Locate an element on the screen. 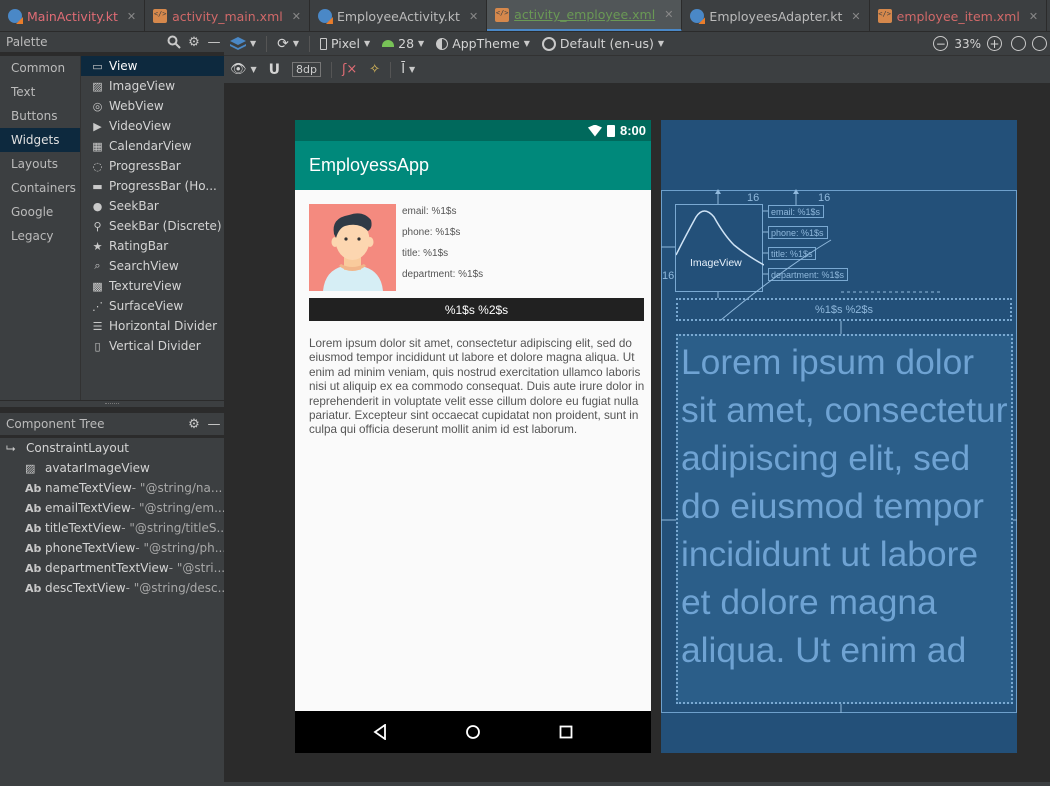  palette-widget-label: CalendarView is located at coordinates (150, 146).